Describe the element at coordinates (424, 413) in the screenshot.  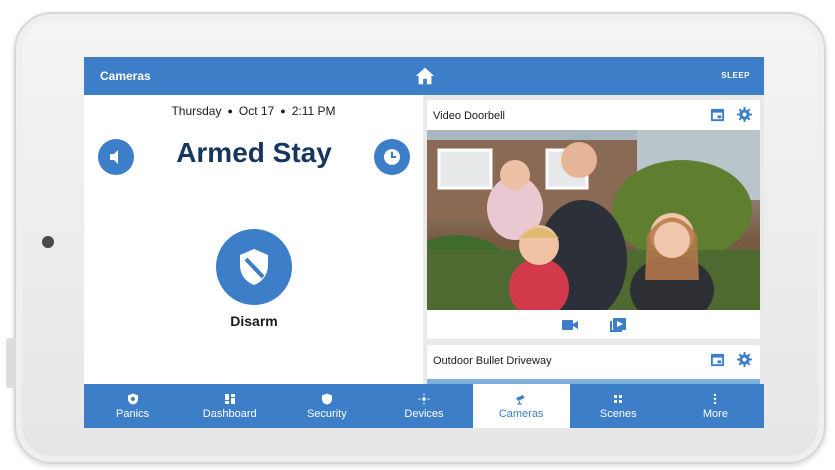
I see `nav-label: Devices` at that location.